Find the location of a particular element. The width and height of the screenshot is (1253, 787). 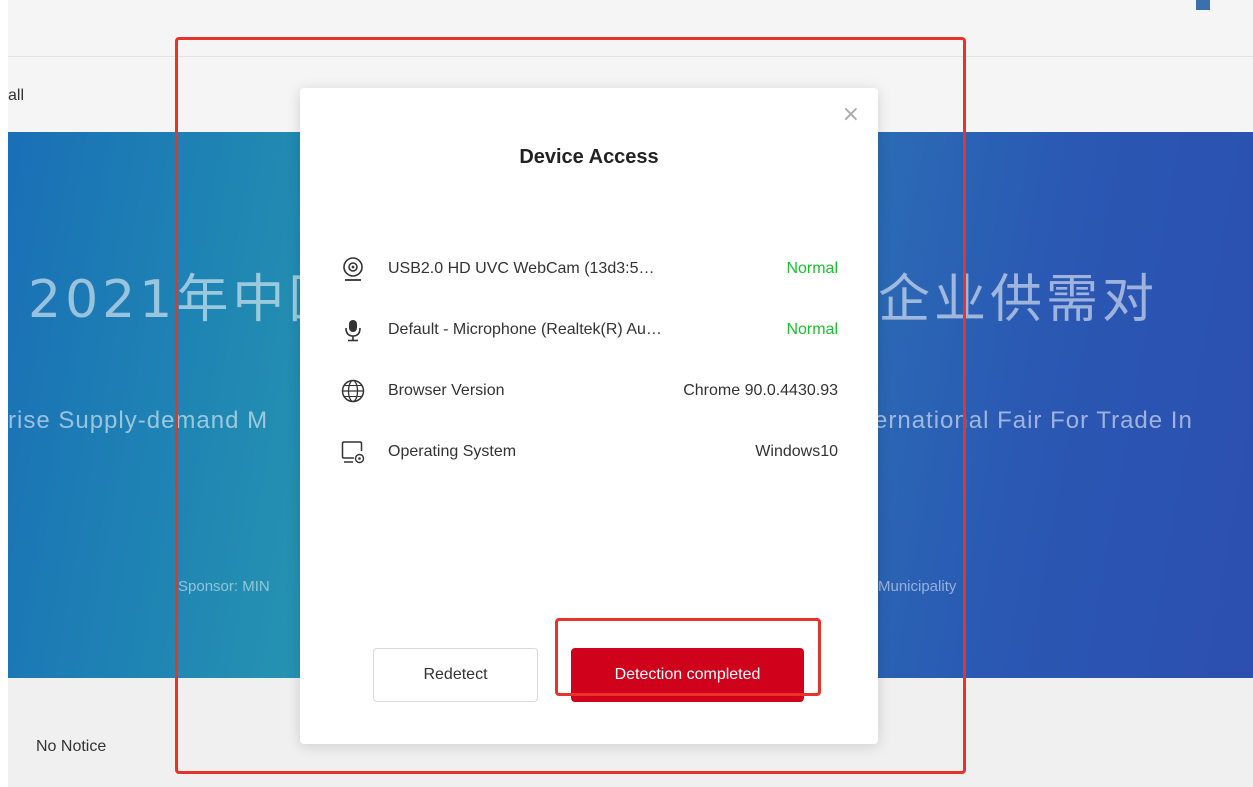

detection-completed-button: Detection completed is located at coordinates (687, 675).